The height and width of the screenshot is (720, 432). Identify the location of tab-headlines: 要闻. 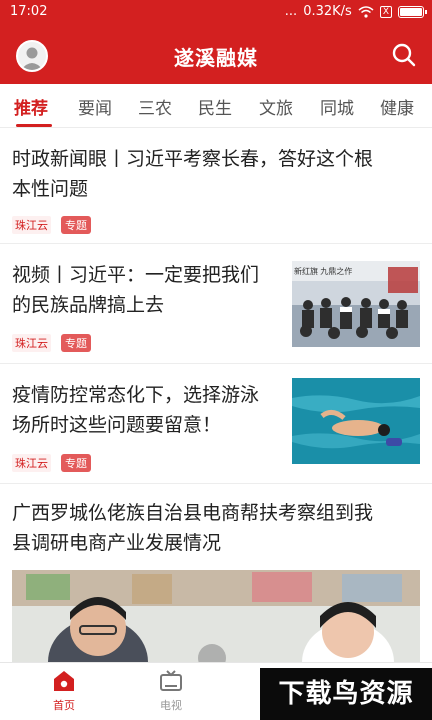
(95, 106).